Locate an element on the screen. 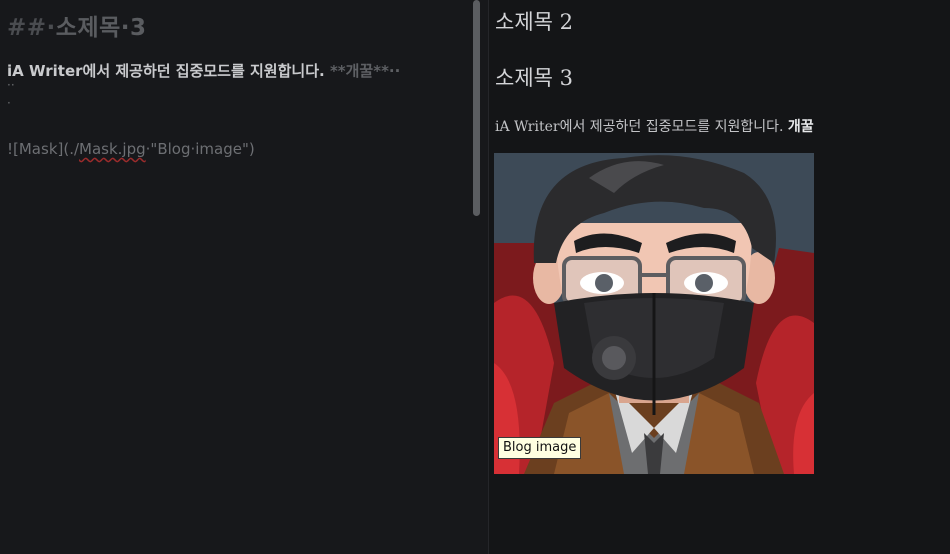 This screenshot has width=950, height=554. editor-heading-line: ##·소제목·3 is located at coordinates (77, 25).